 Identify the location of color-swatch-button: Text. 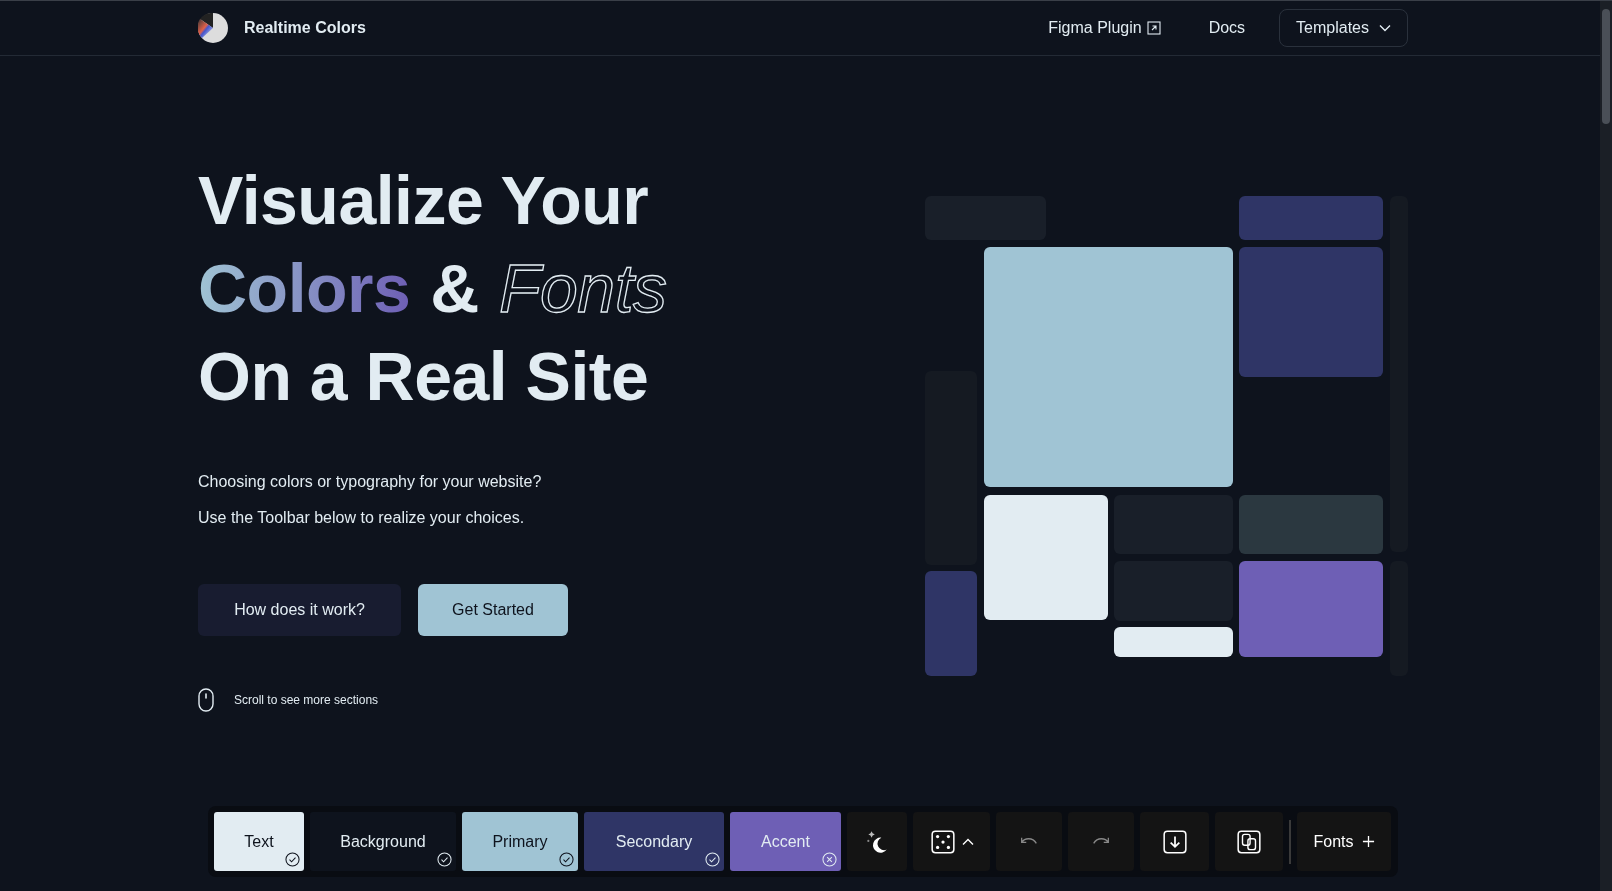
(259, 841).